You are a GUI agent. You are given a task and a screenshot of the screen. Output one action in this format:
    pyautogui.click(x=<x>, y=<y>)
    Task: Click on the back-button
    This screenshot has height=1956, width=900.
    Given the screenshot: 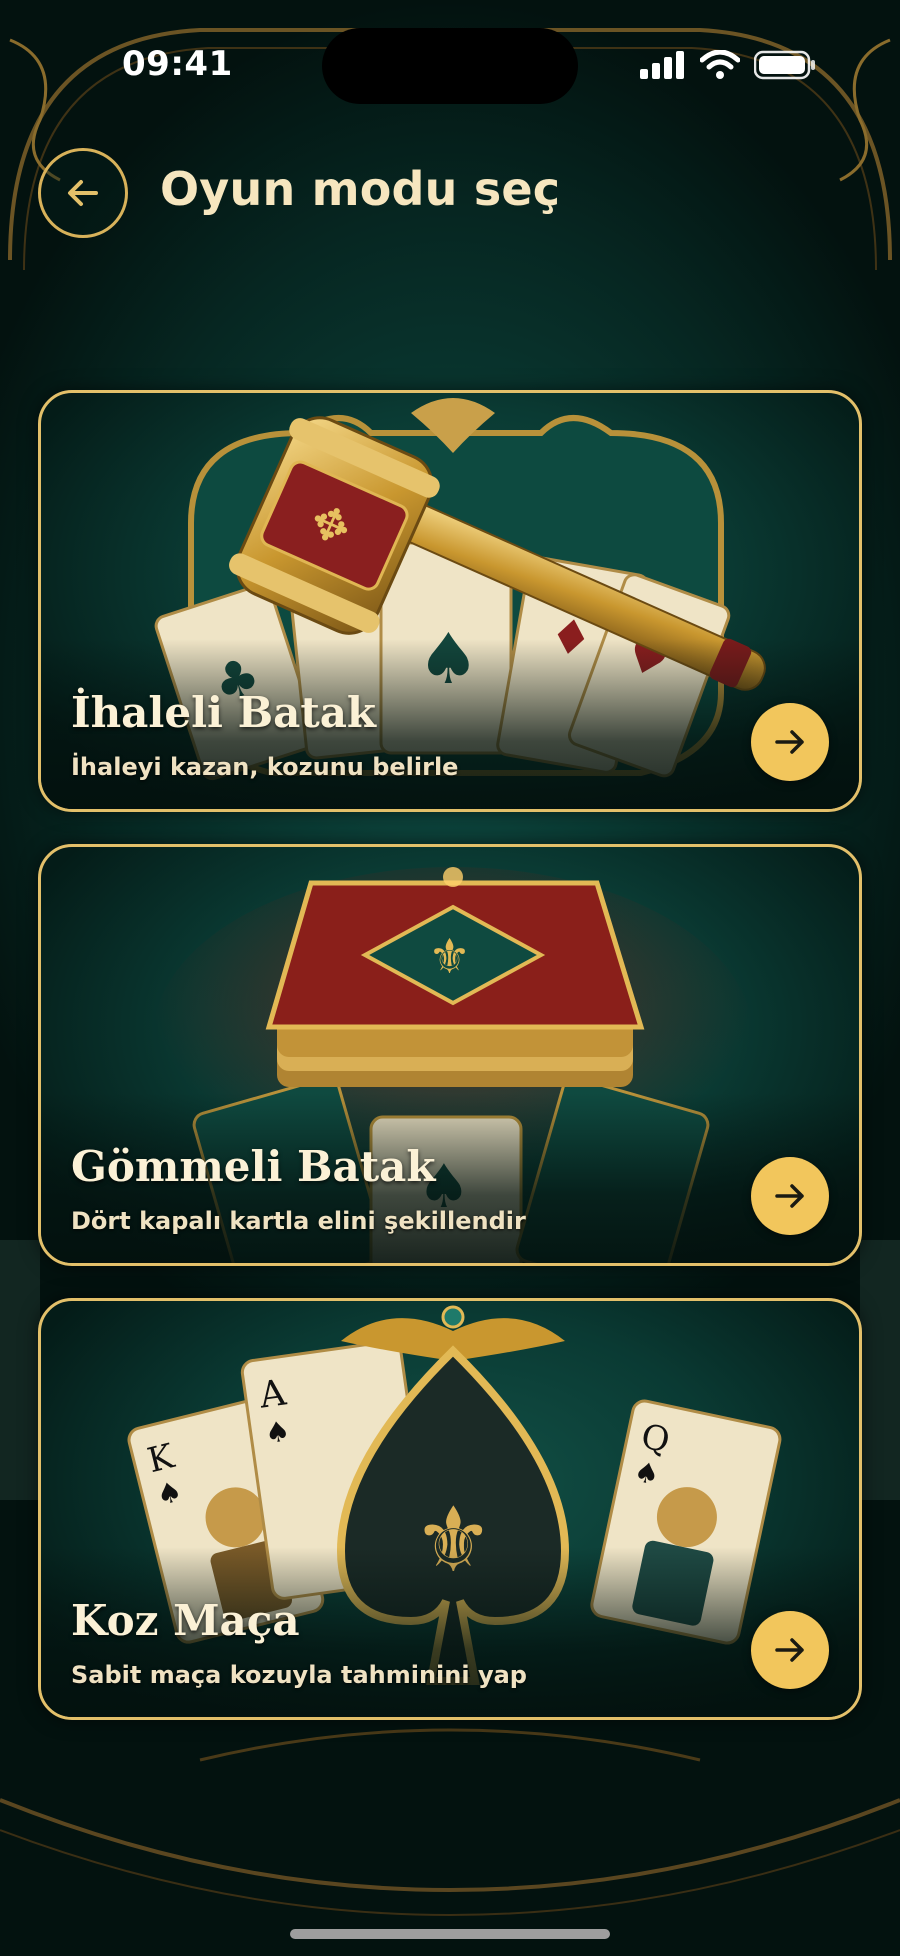 What is the action you would take?
    pyautogui.click(x=83, y=193)
    